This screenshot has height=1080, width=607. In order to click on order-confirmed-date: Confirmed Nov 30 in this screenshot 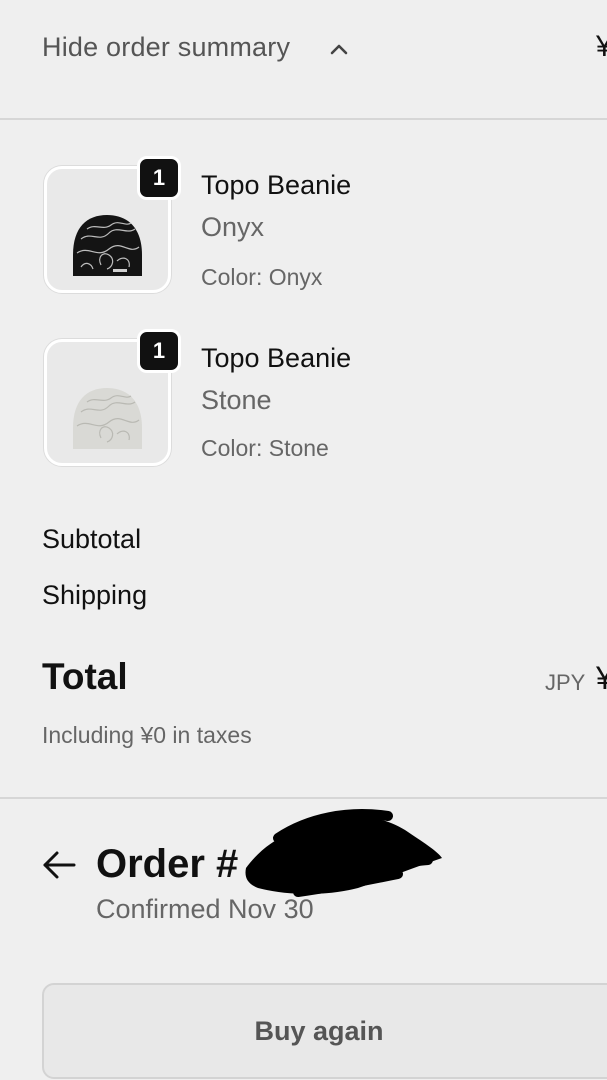, I will do `click(205, 909)`.